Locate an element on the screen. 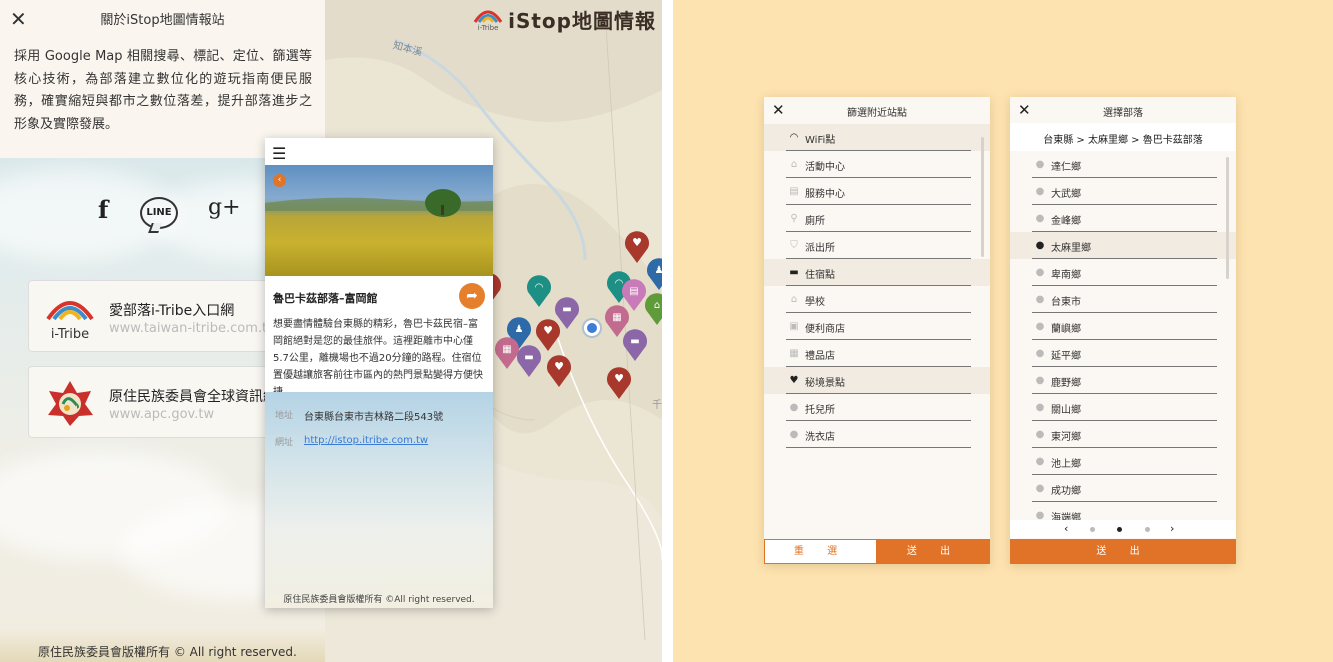 The width and height of the screenshot is (1333, 662). page-dot-active is located at coordinates (1119, 529).